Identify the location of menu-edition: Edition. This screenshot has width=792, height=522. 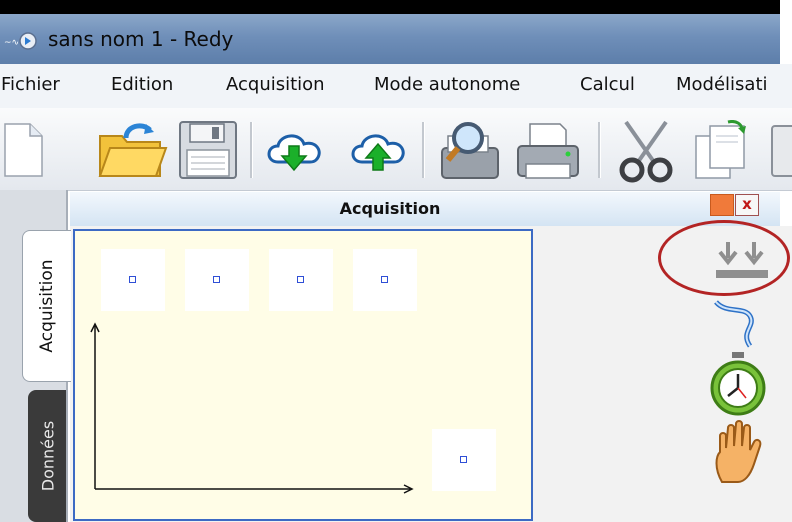
(142, 84).